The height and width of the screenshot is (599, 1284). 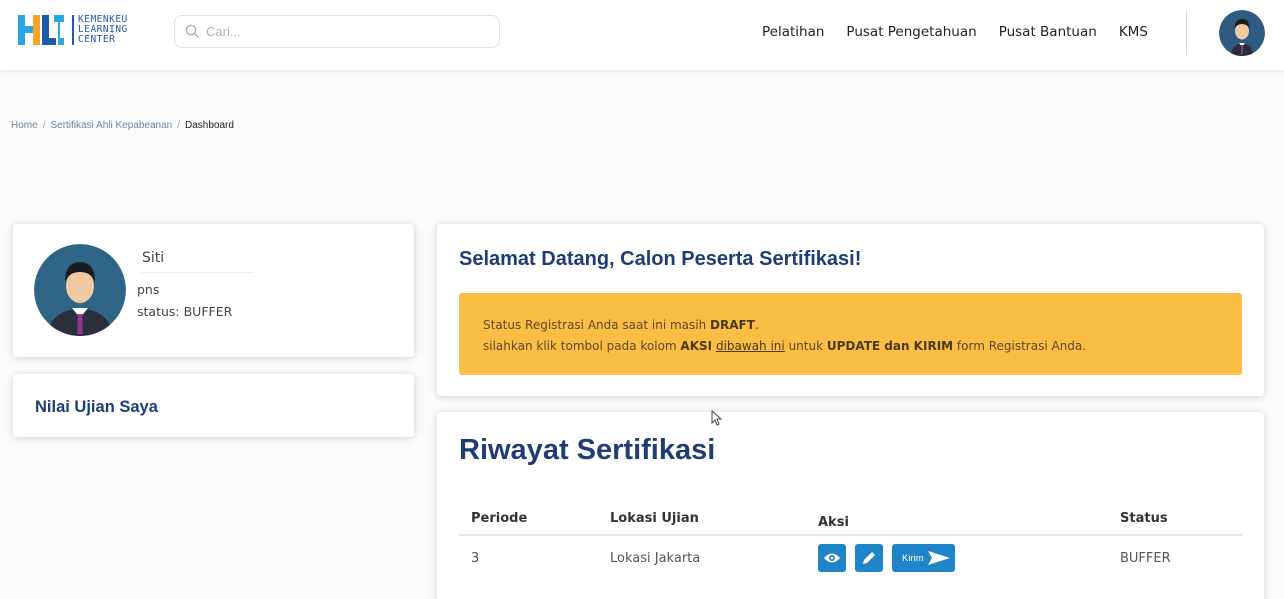 I want to click on alert-text: ., so click(x=756, y=325).